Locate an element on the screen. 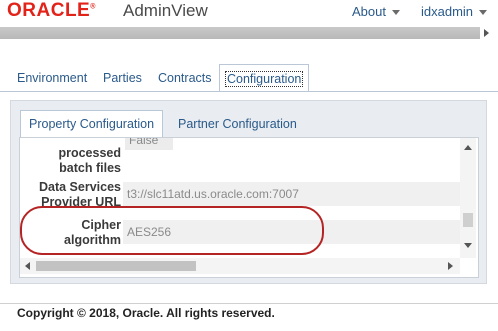 The width and height of the screenshot is (498, 331). header-horizontal-scrollbar is located at coordinates (240, 33).